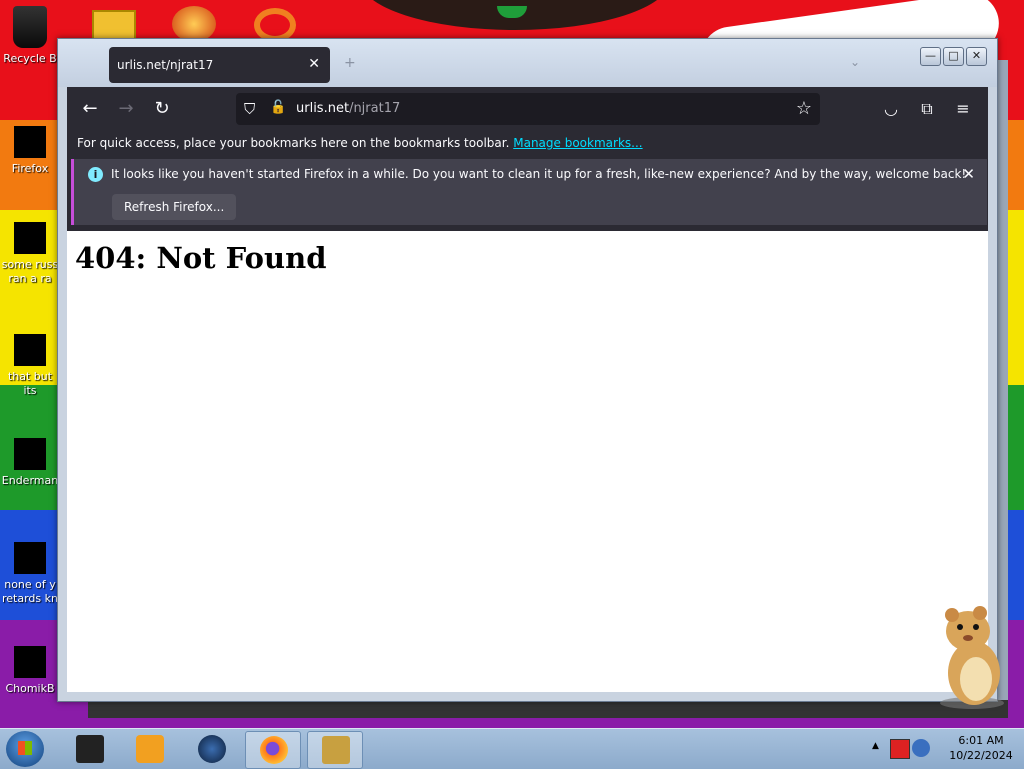 This screenshot has width=1024, height=769. I want to click on taskbar-item-media-player, so click(149, 749).